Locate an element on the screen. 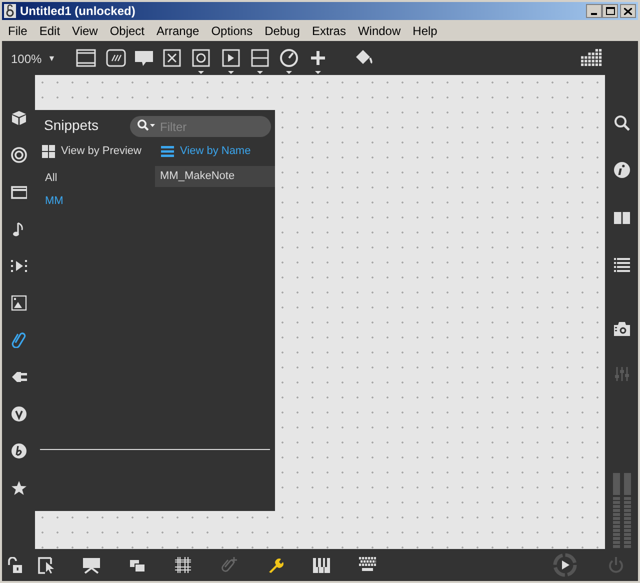  cursor-box-button is located at coordinates (46, 565).